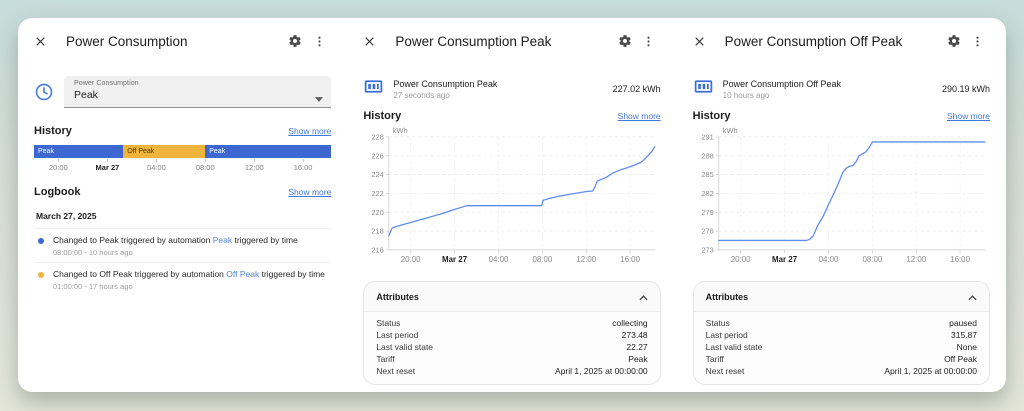  I want to click on tariff-select-row: Power Consumption Peak, so click(183, 92).